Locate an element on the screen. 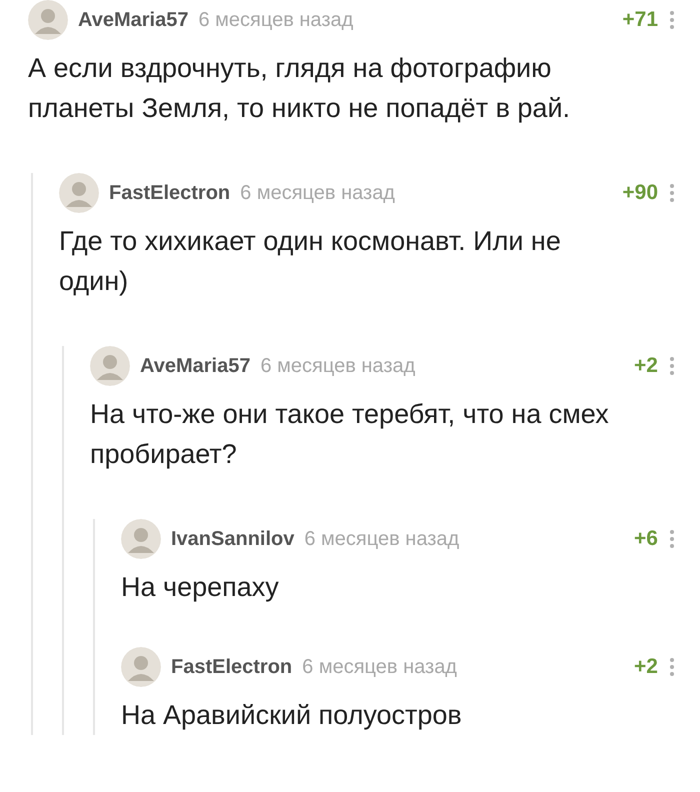  comment-text: На что-же они такое теребят, что на смех пробирает? is located at coordinates (350, 434).